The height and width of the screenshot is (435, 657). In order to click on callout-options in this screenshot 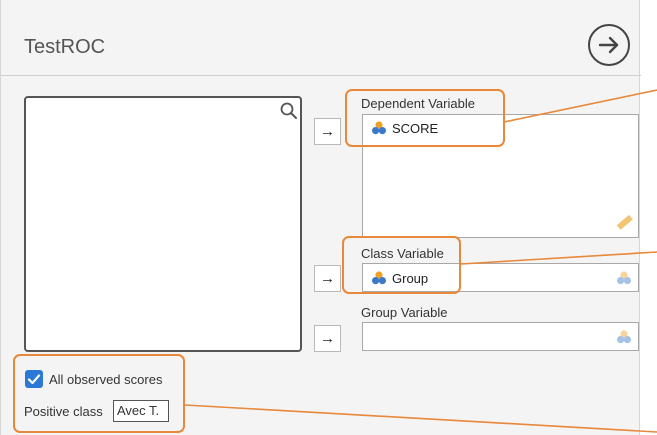, I will do `click(99, 393)`.